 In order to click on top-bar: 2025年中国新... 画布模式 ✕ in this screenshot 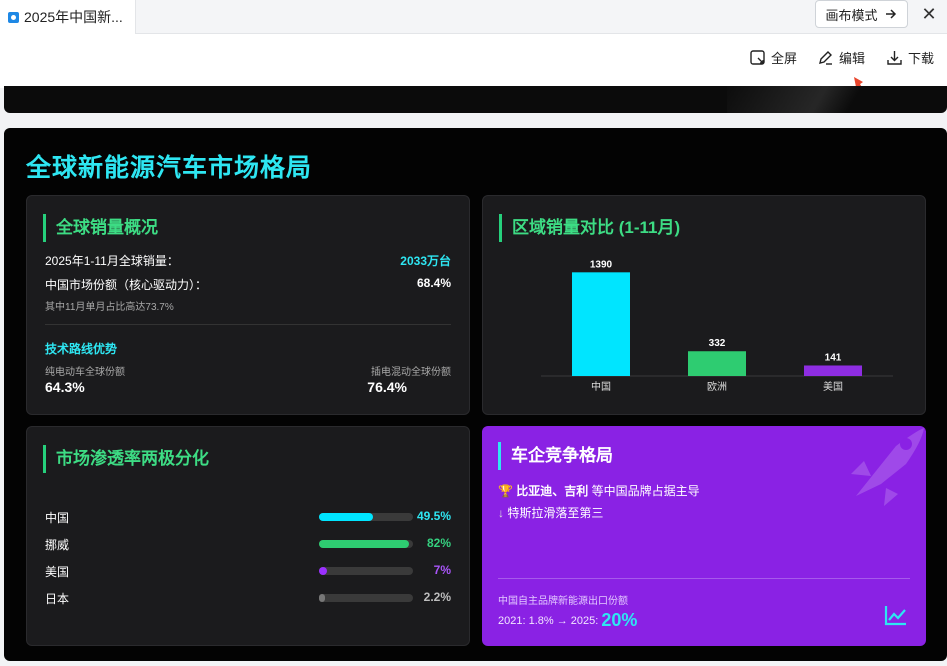, I will do `click(473, 17)`.